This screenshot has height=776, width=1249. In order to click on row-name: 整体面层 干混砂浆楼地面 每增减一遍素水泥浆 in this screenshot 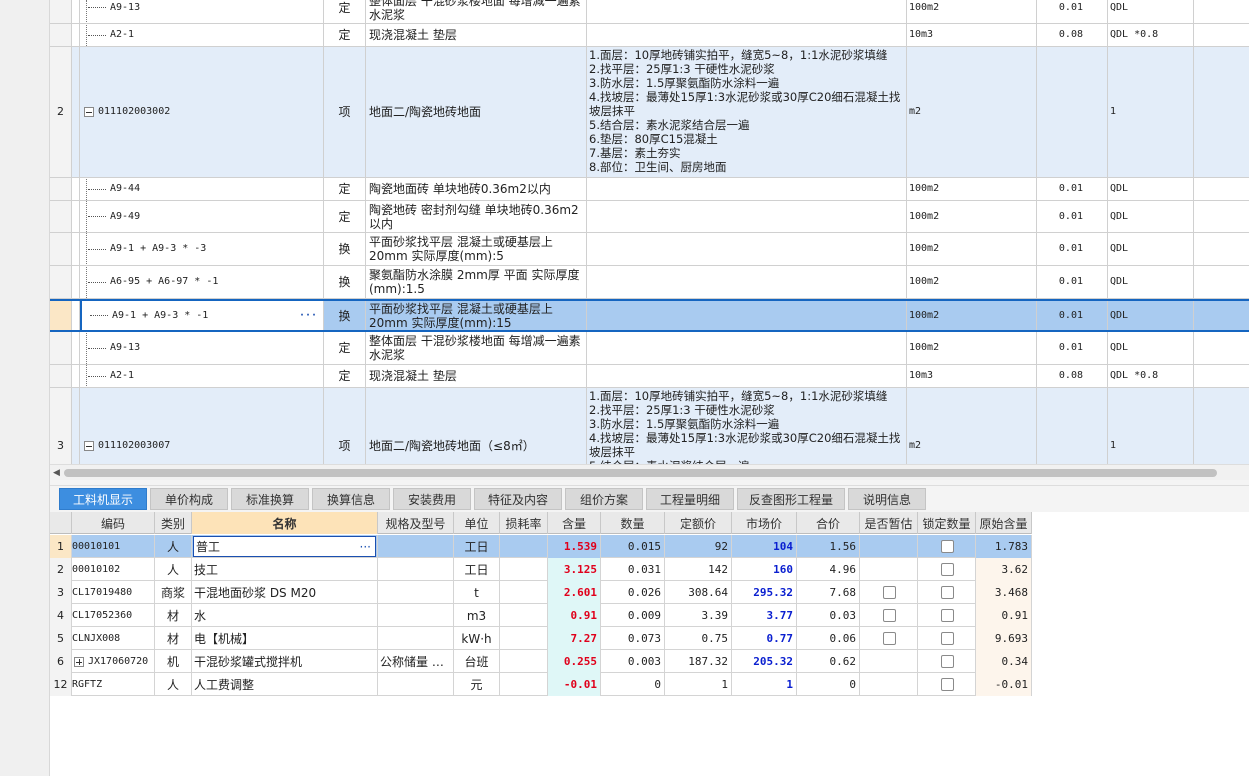, I will do `click(476, 11)`.